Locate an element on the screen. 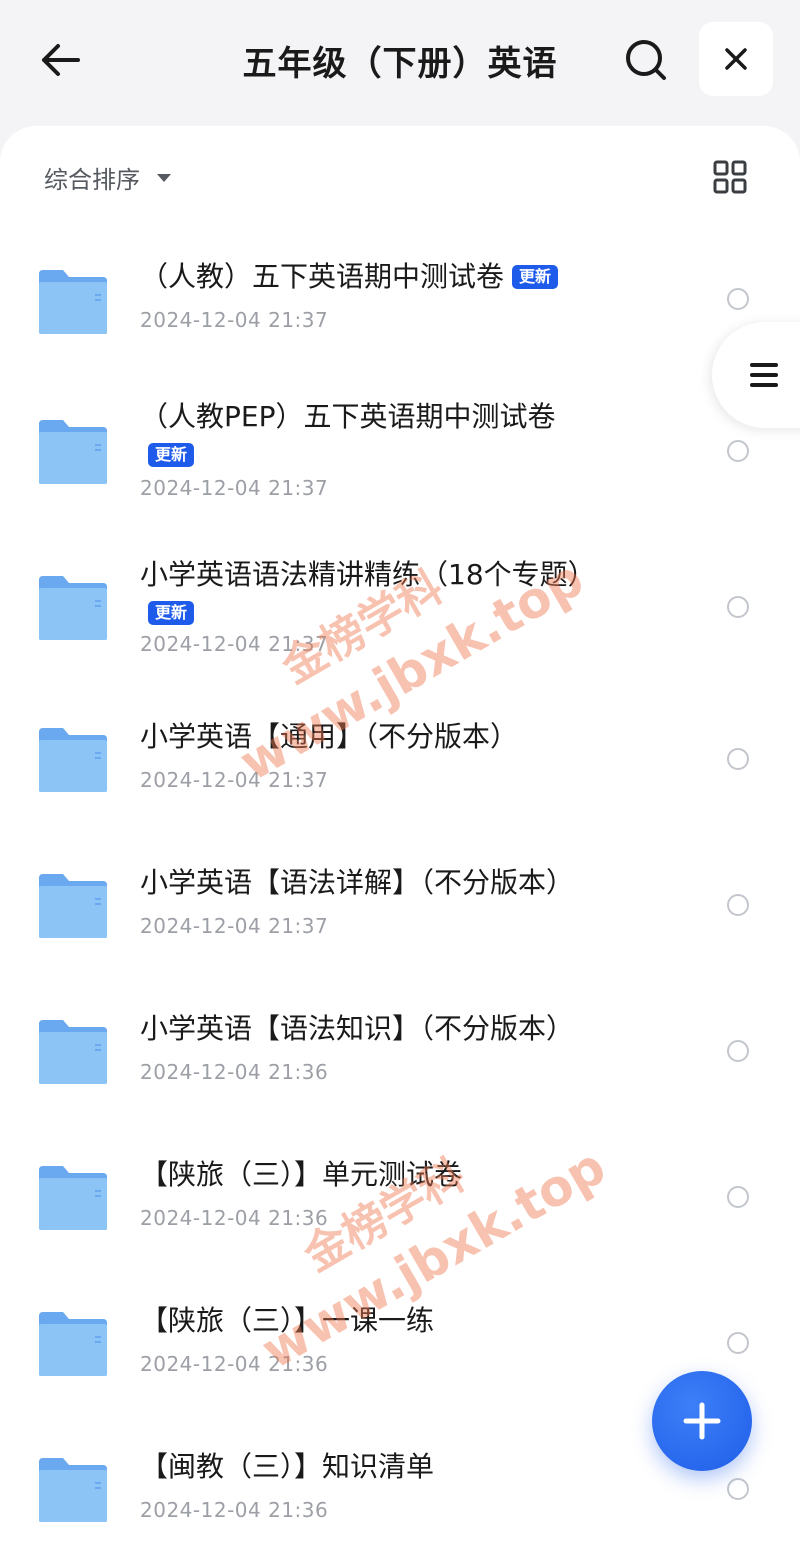 This screenshot has height=1541, width=800. close-button is located at coordinates (736, 59).